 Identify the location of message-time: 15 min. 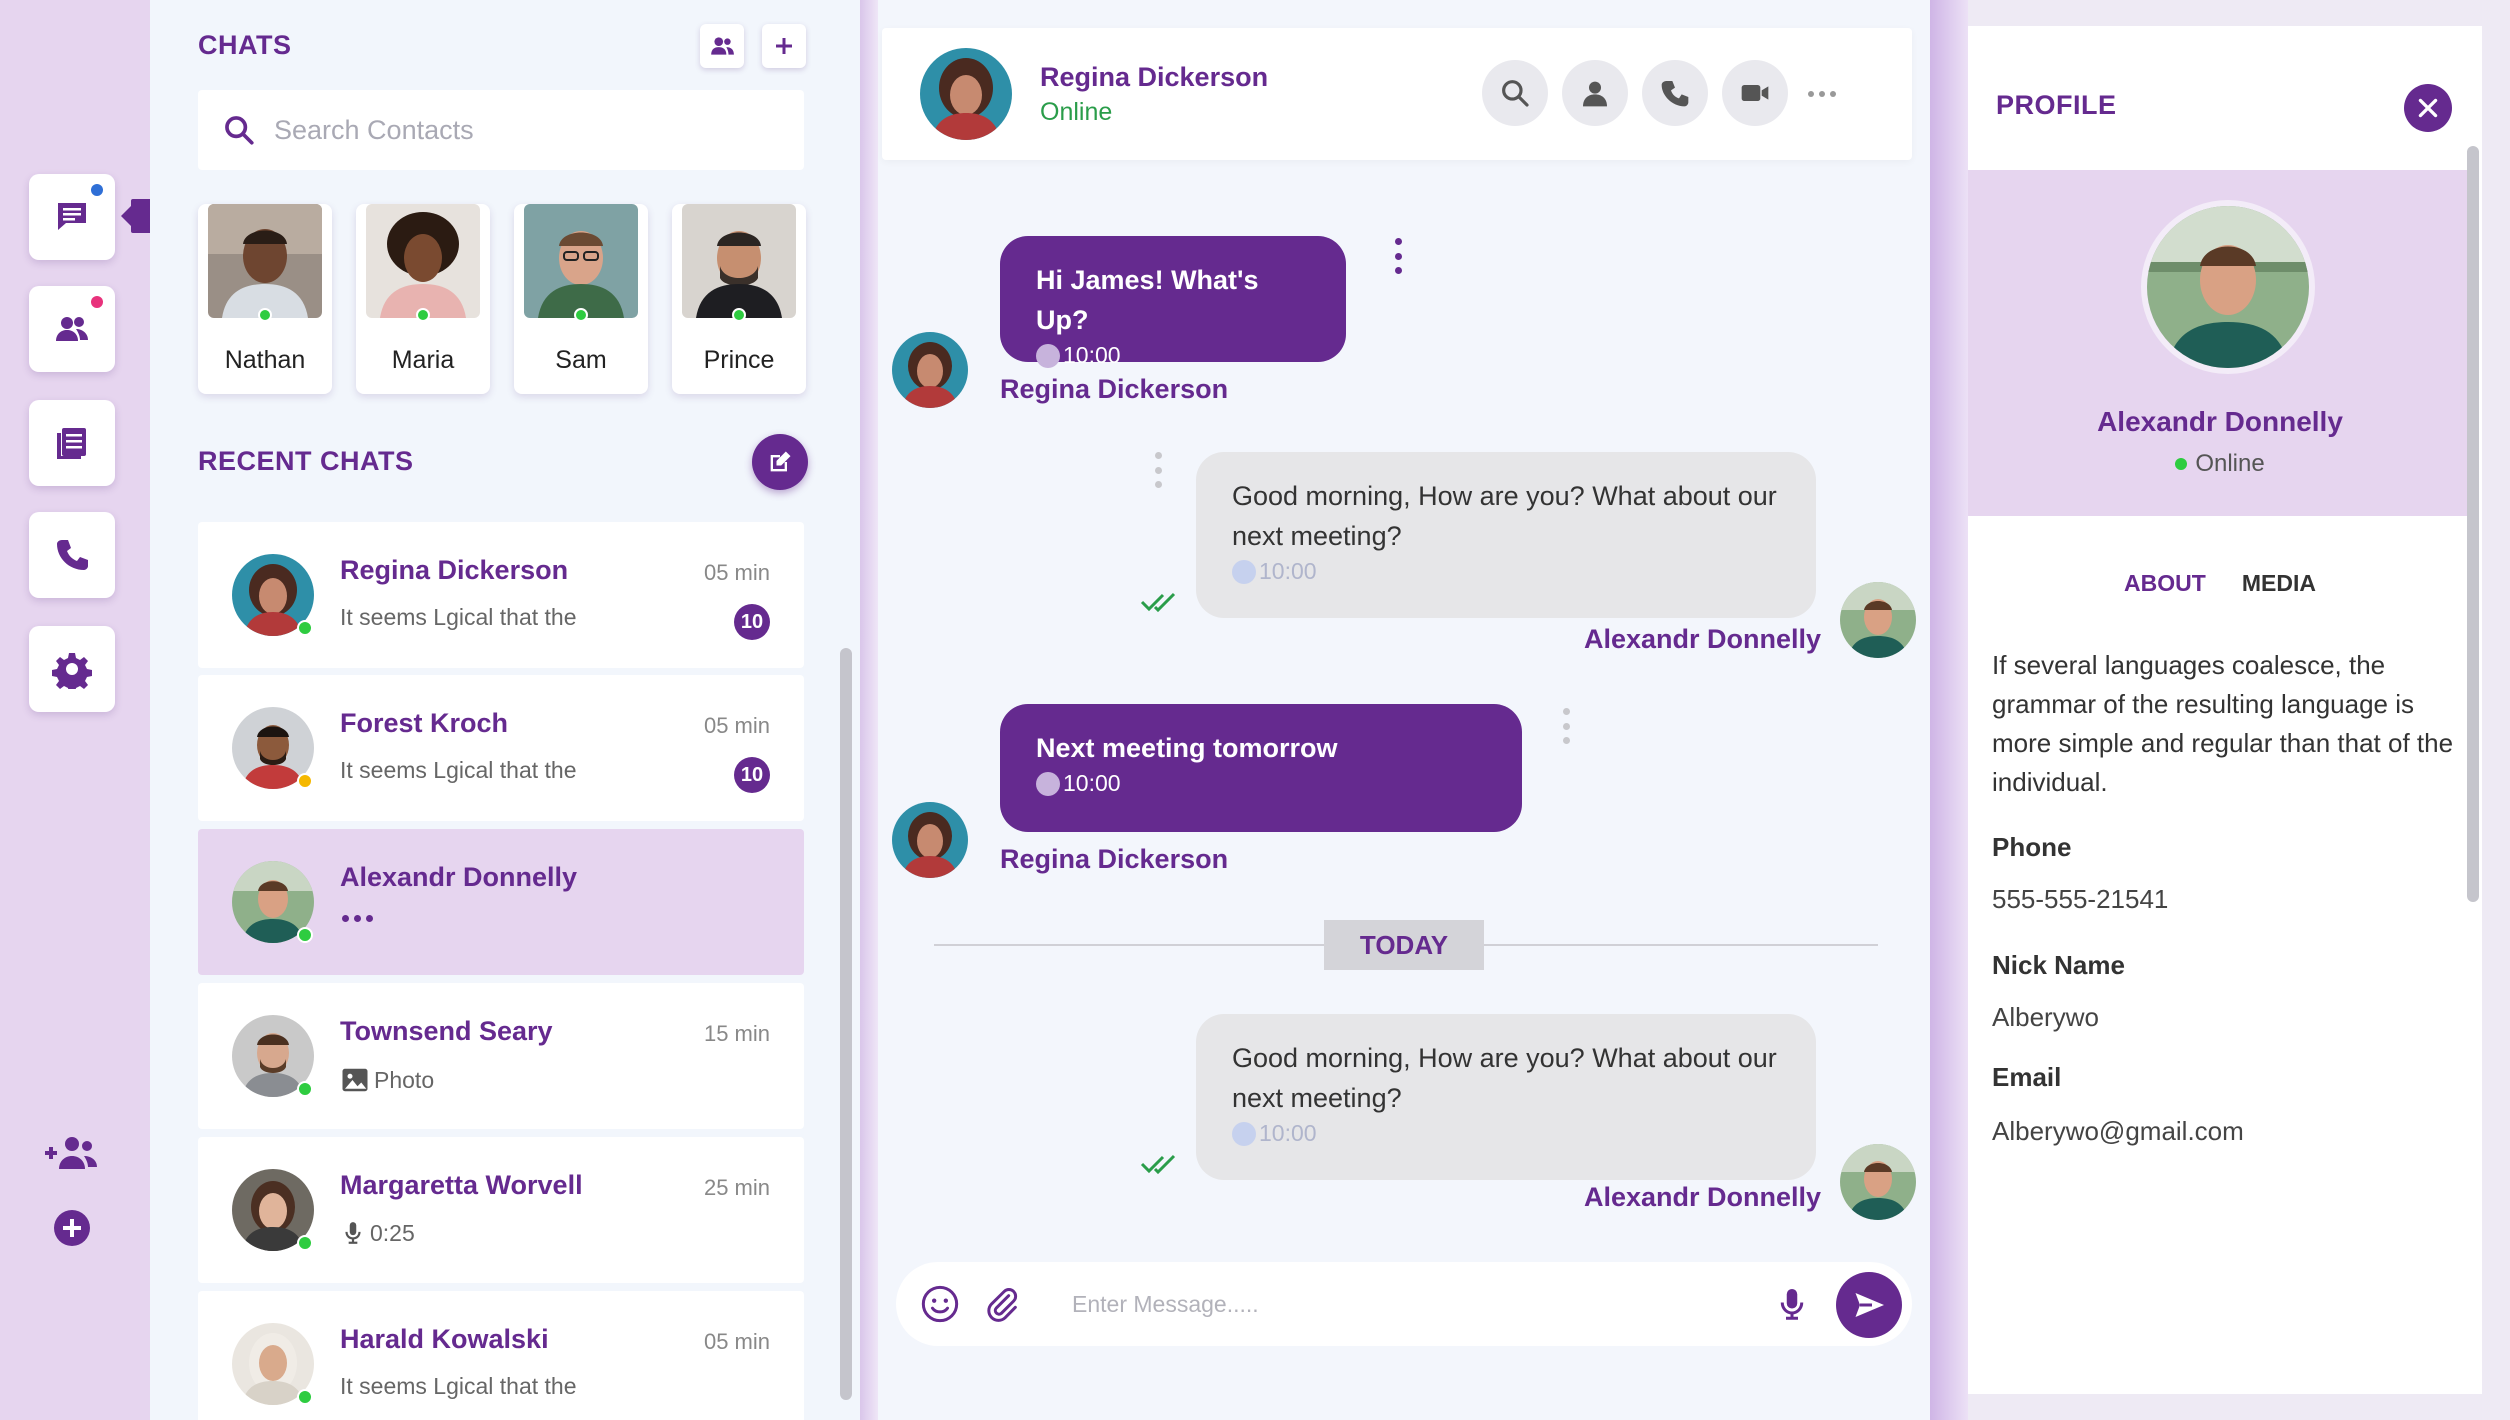
(736, 1033).